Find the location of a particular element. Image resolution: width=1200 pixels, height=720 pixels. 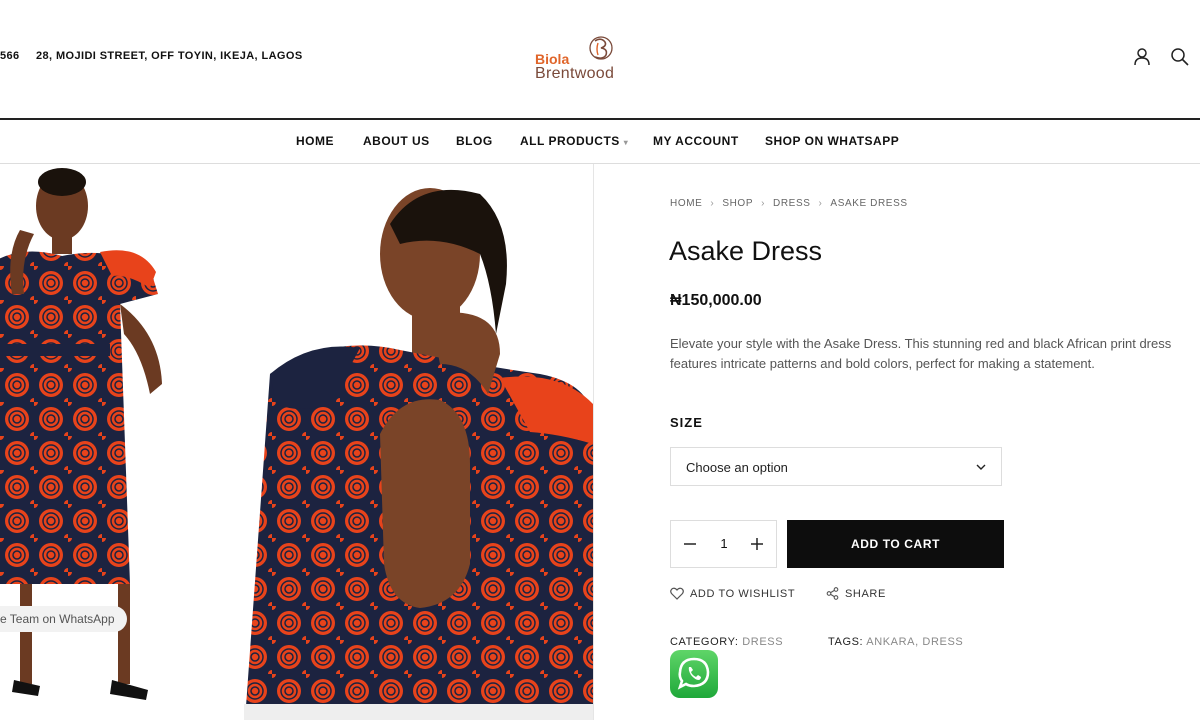

product-category: CATEGORY: DRESS is located at coordinates (726, 642).